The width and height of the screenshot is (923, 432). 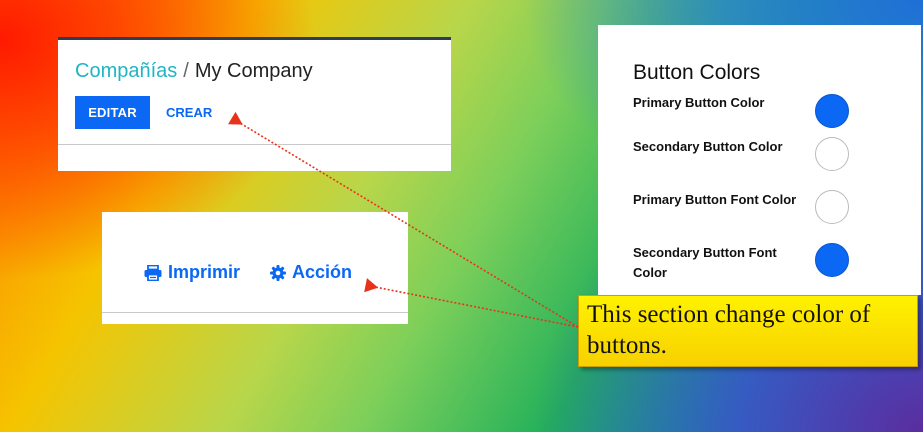 What do you see at coordinates (699, 102) in the screenshot?
I see `color-label: Primary Button Color` at bounding box center [699, 102].